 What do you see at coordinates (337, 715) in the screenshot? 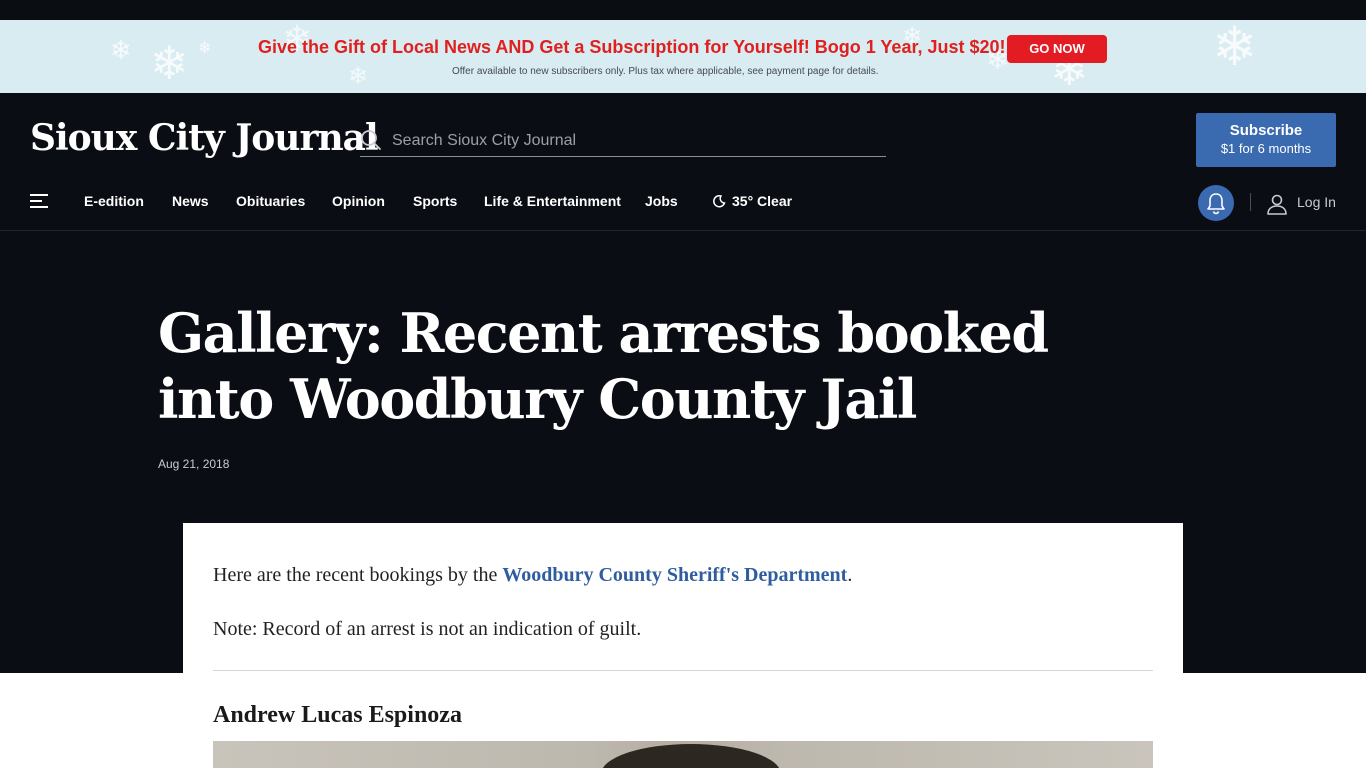
I see `booking-name: Andrew Lucas Espinoza` at bounding box center [337, 715].